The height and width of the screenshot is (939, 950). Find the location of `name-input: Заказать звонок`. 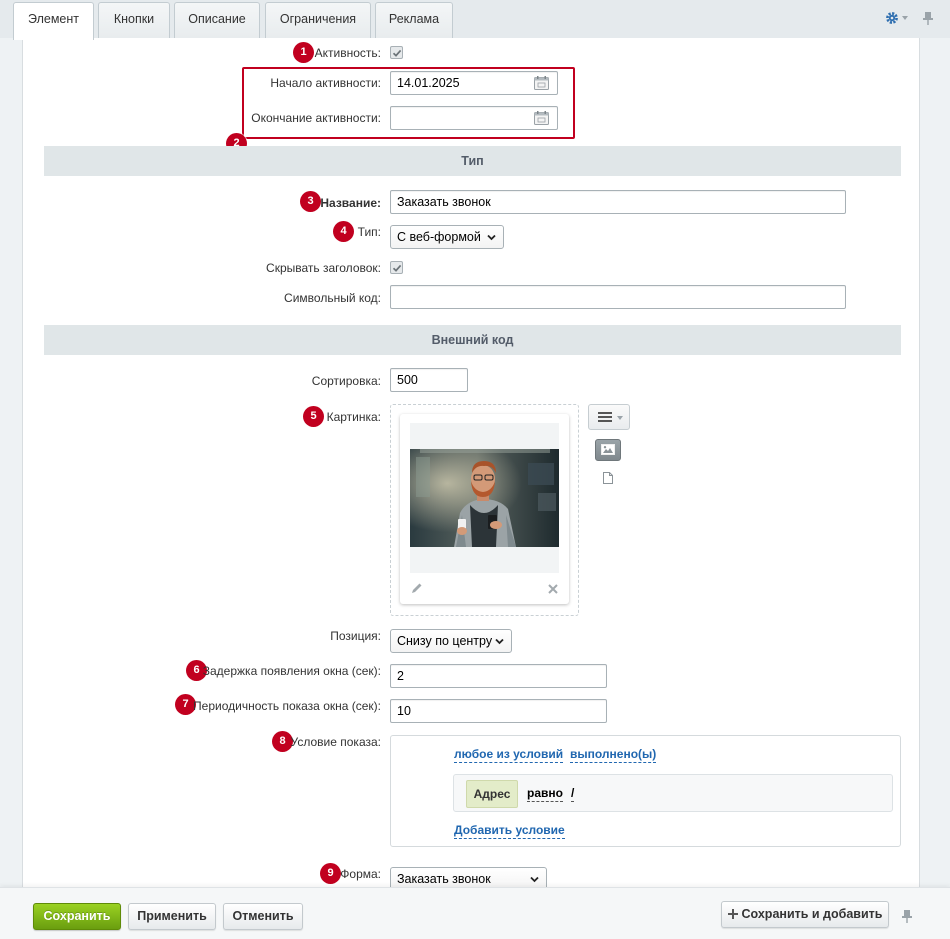

name-input: Заказать звонок is located at coordinates (618, 202).